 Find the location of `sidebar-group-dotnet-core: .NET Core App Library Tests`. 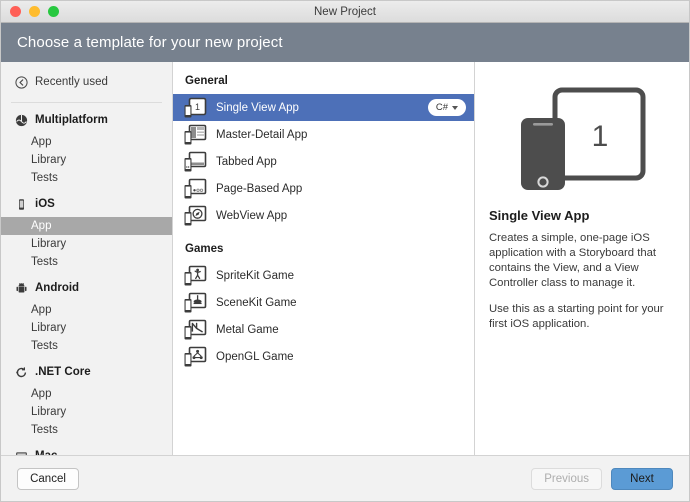

sidebar-group-dotnet-core: .NET Core App Library Tests is located at coordinates (86, 400).